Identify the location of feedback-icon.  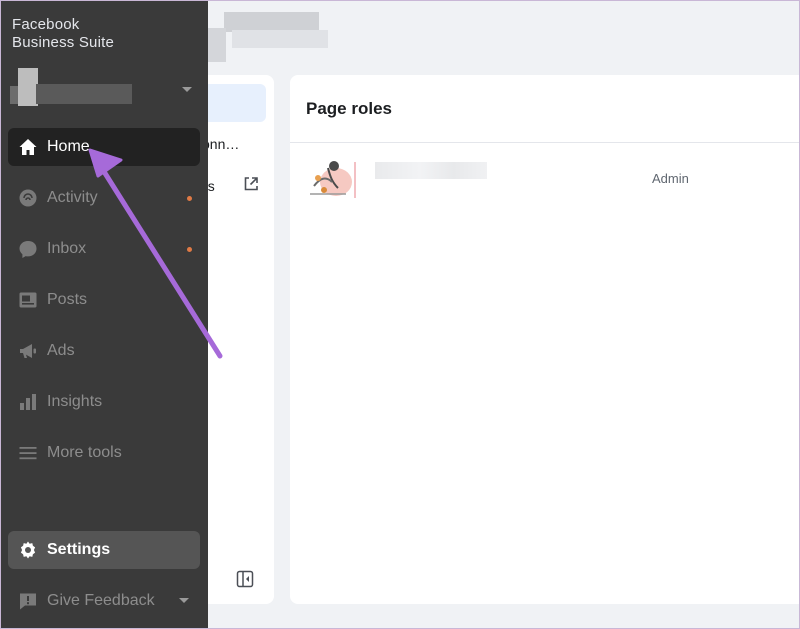
(28, 601).